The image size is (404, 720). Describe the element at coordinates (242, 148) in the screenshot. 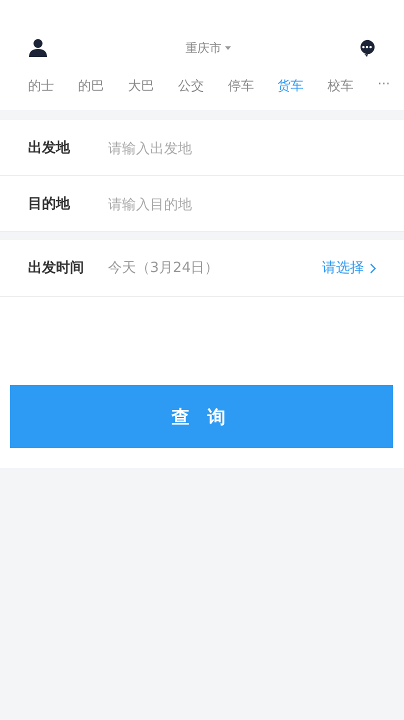

I see `input-field: 请输入出发地` at that location.